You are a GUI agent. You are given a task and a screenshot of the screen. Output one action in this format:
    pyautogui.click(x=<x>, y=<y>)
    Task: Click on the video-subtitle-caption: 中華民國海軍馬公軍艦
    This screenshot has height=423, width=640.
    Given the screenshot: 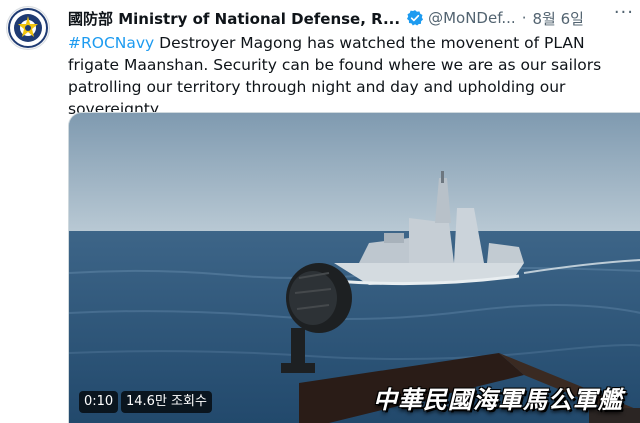 What is the action you would take?
    pyautogui.click(x=498, y=399)
    